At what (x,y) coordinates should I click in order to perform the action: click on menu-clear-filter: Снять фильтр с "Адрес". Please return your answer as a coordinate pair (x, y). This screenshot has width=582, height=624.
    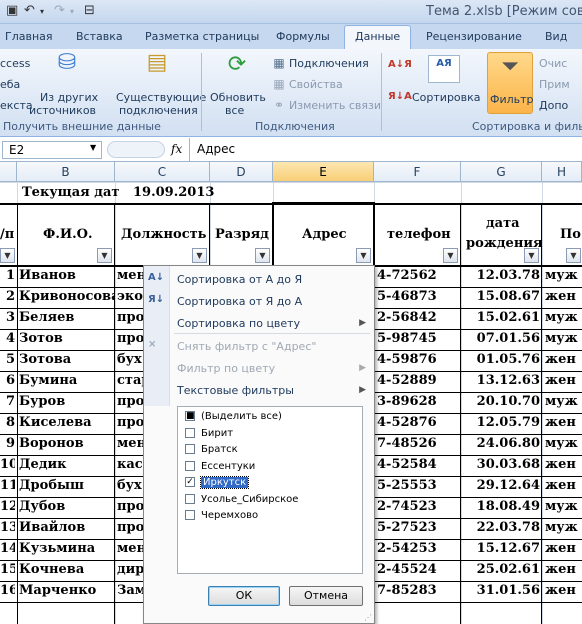
    Looking at the image, I should click on (246, 346).